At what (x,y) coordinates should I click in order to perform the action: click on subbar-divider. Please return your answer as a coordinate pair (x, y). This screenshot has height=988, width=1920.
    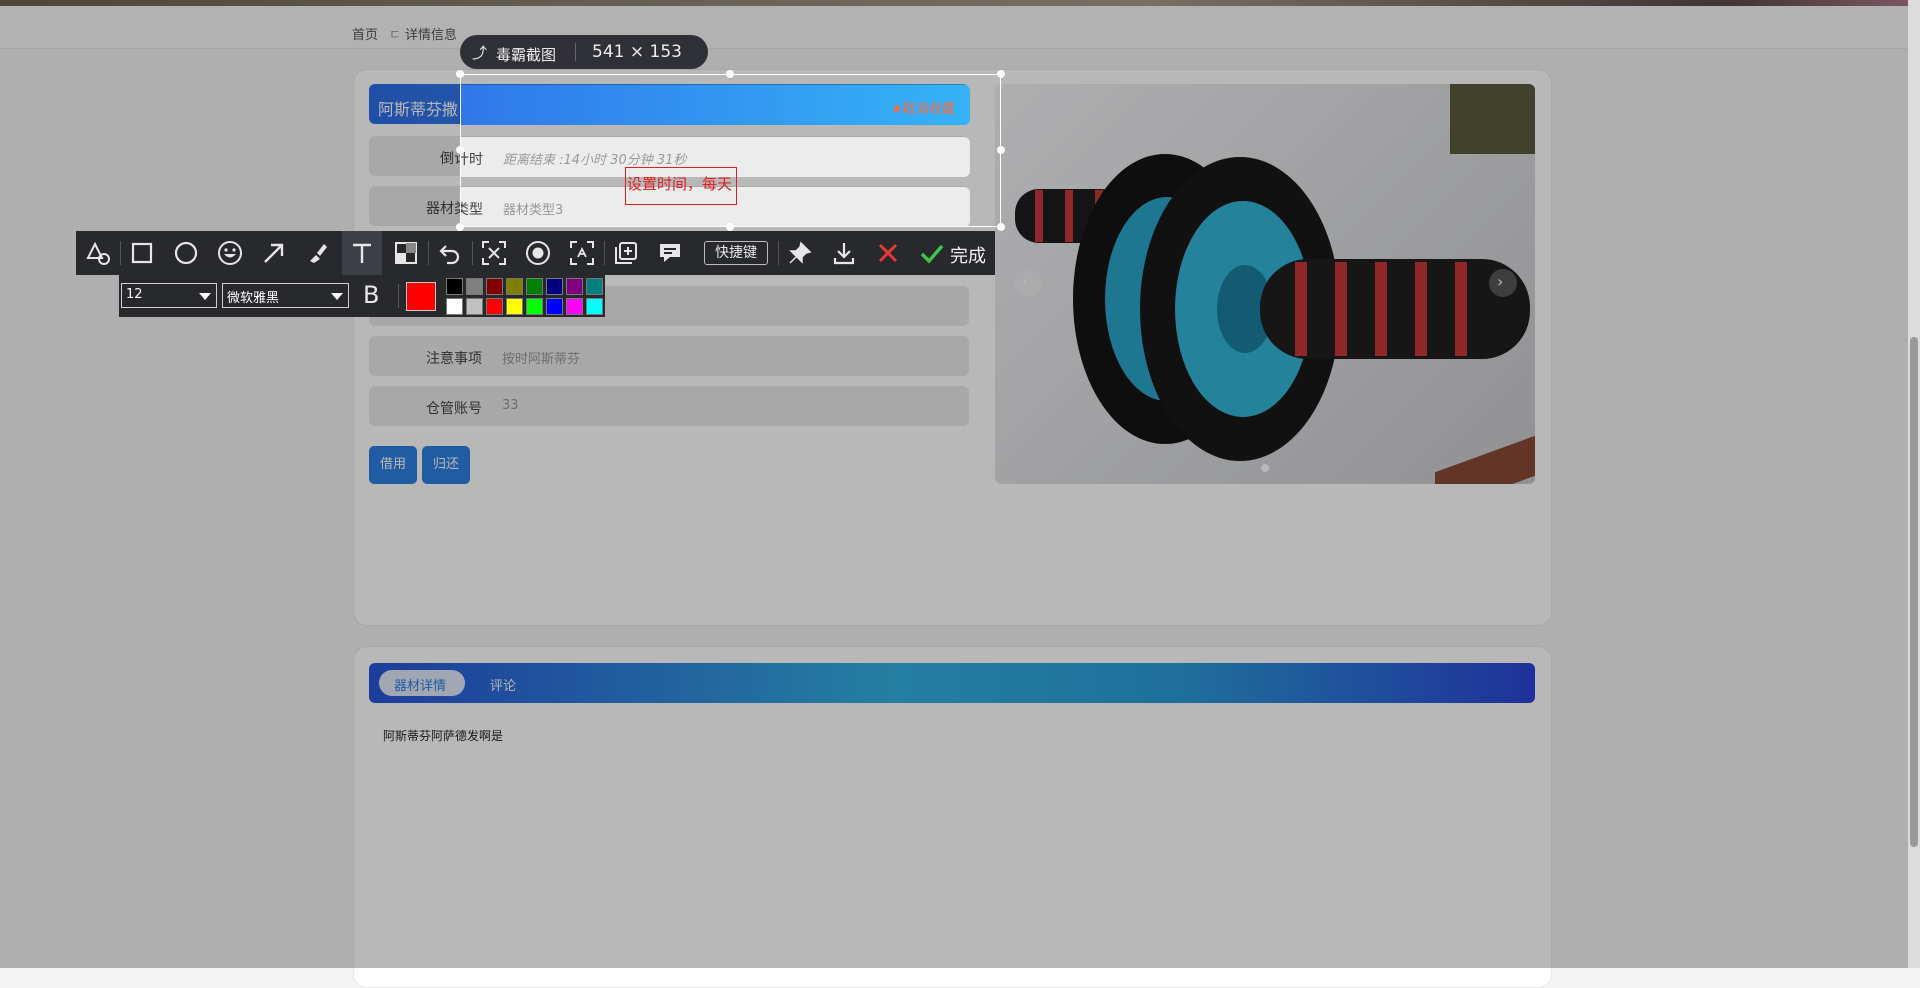
    Looking at the image, I should click on (398, 296).